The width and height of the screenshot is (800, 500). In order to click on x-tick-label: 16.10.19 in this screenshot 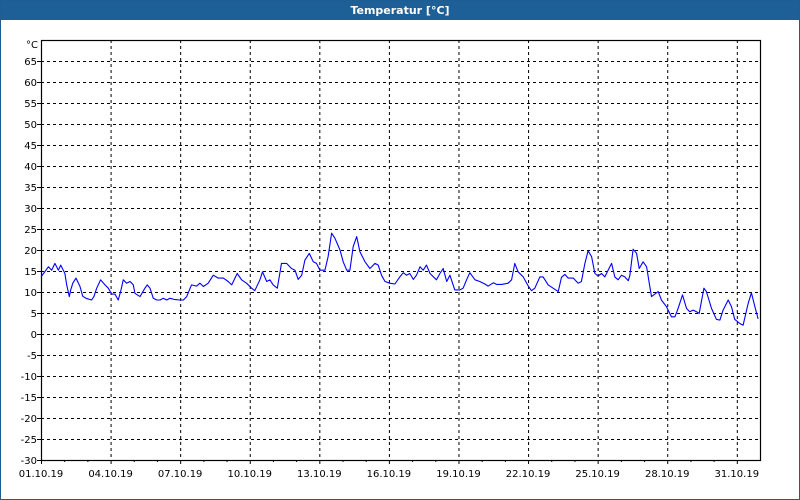, I will do `click(389, 474)`.